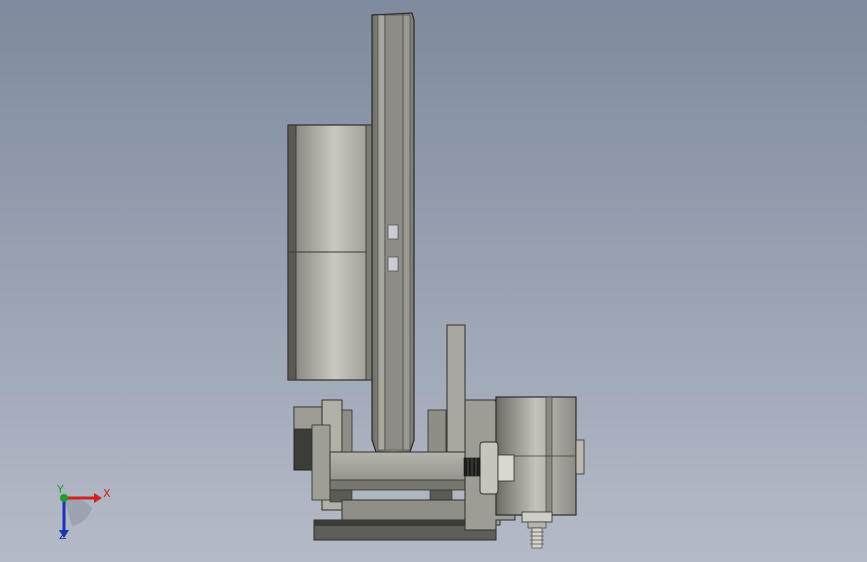 The image size is (867, 562). What do you see at coordinates (331, 252) in the screenshot?
I see `wheel-hub` at bounding box center [331, 252].